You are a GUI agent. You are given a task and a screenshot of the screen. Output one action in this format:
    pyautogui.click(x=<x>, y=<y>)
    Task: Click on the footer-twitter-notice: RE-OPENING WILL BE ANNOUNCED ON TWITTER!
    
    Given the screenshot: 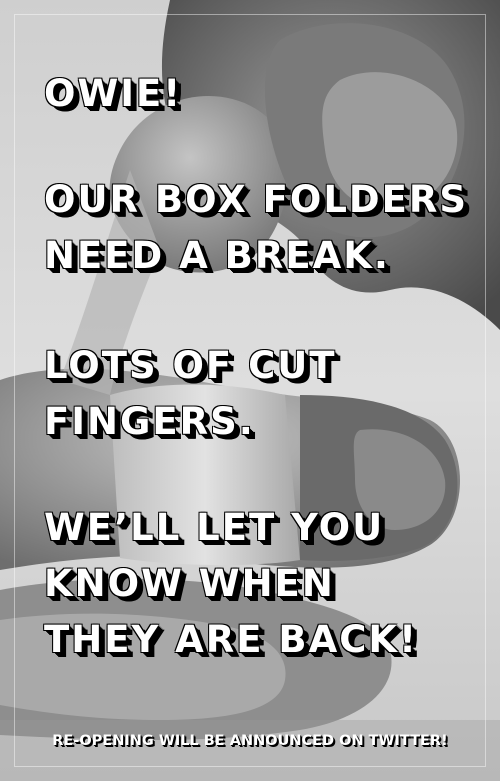 What is the action you would take?
    pyautogui.click(x=250, y=741)
    